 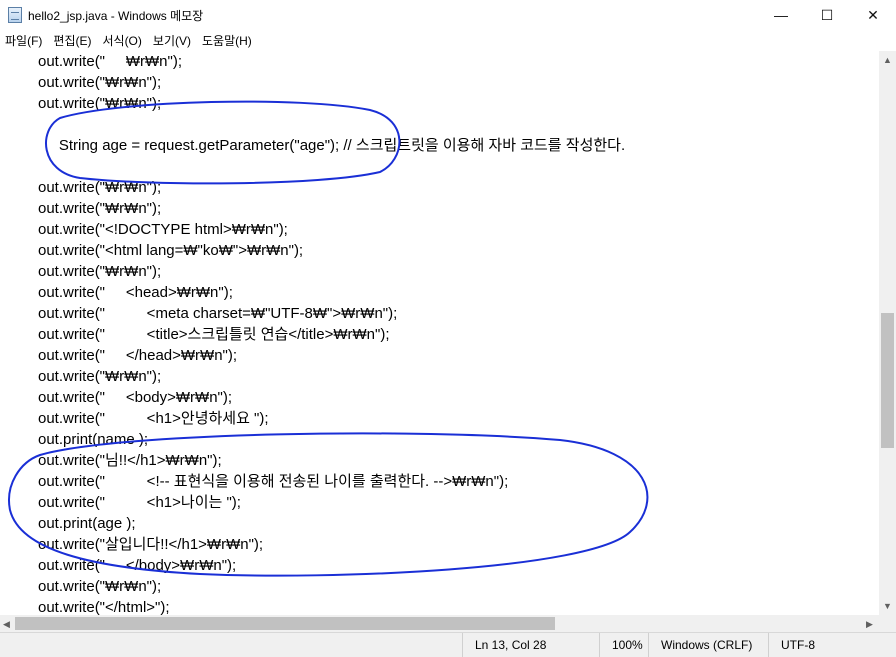 I want to click on menu-help: 도움말(H), so click(x=227, y=40).